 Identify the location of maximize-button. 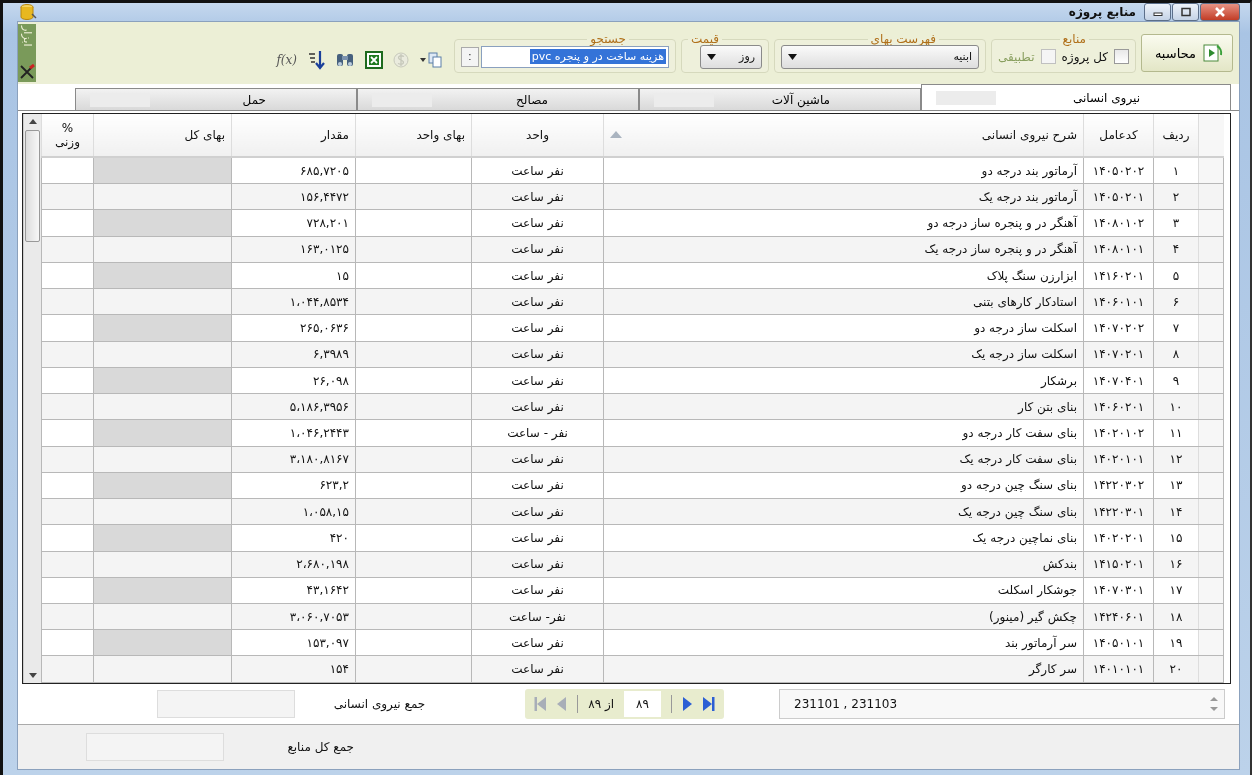
(1185, 12).